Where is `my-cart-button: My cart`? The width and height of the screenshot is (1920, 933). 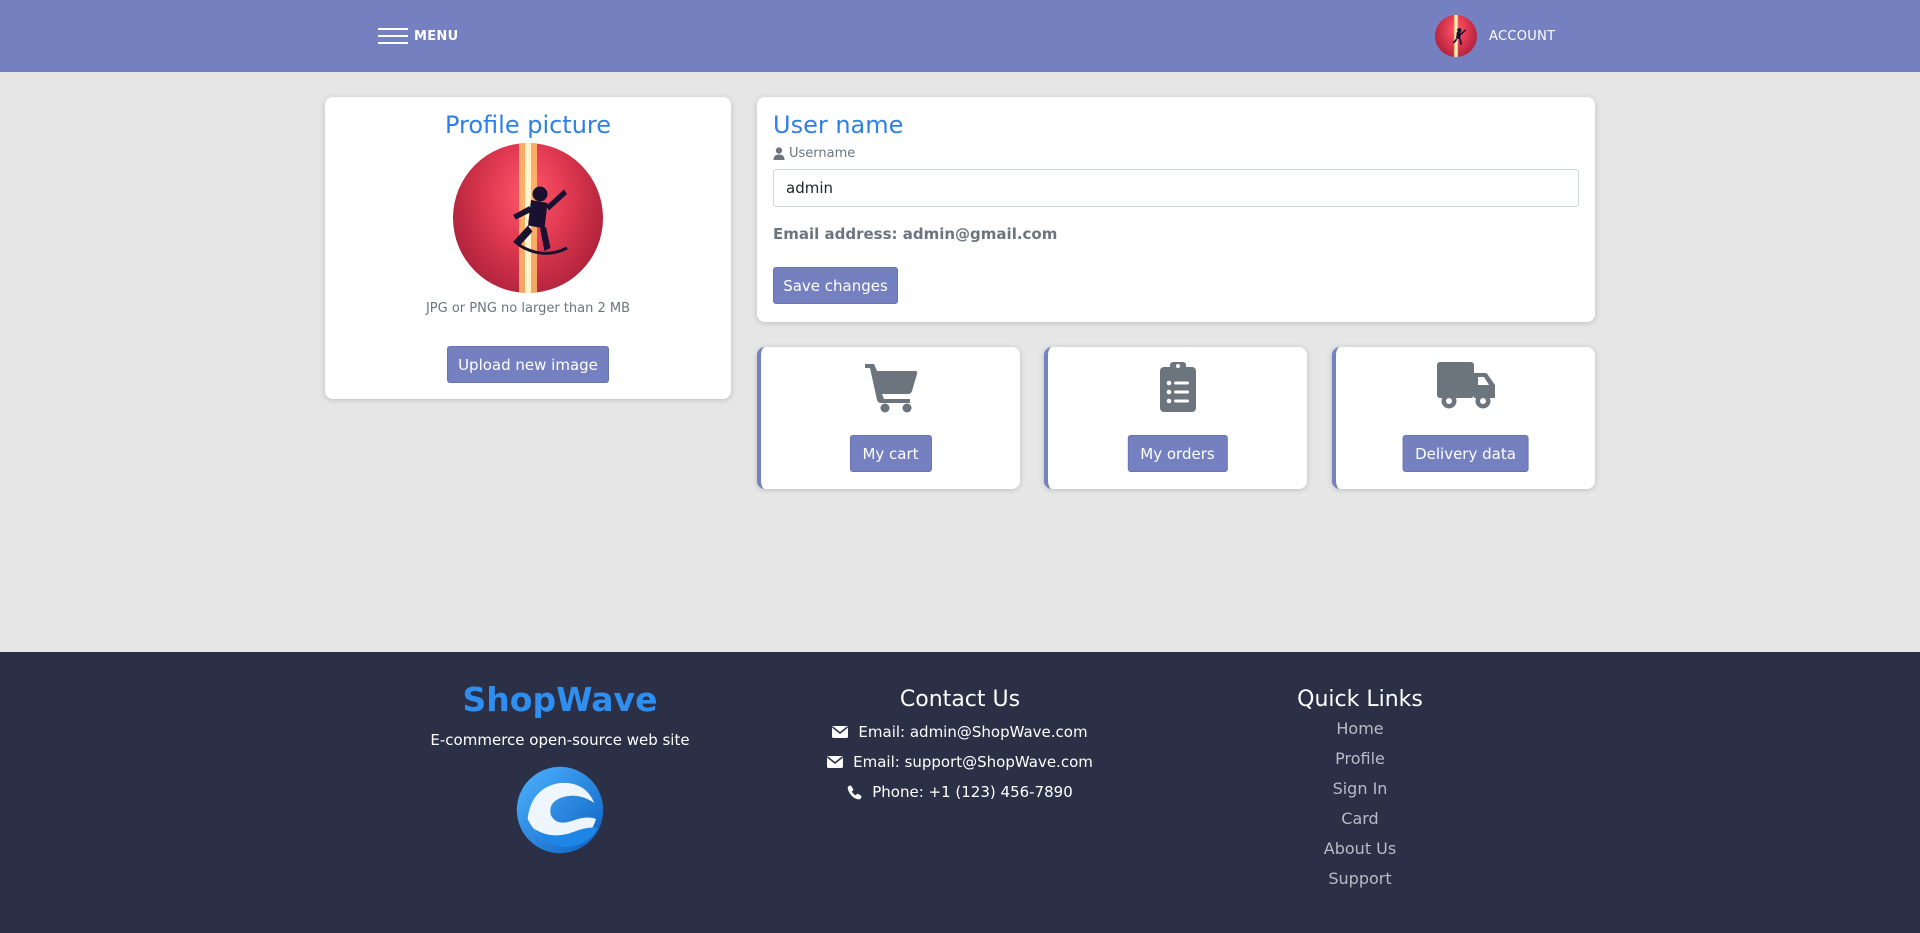
my-cart-button: My cart is located at coordinates (890, 453).